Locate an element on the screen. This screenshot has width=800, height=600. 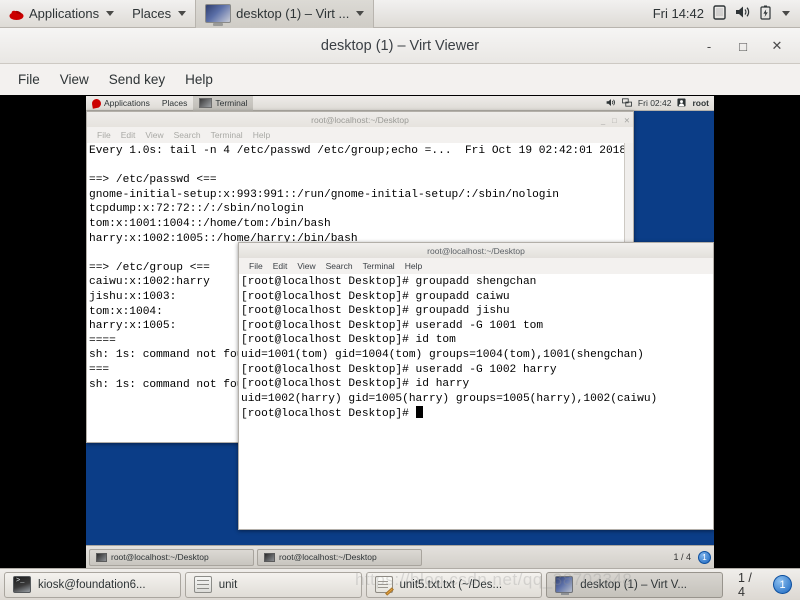
close-icon: ✕ is located at coordinates (627, 120).